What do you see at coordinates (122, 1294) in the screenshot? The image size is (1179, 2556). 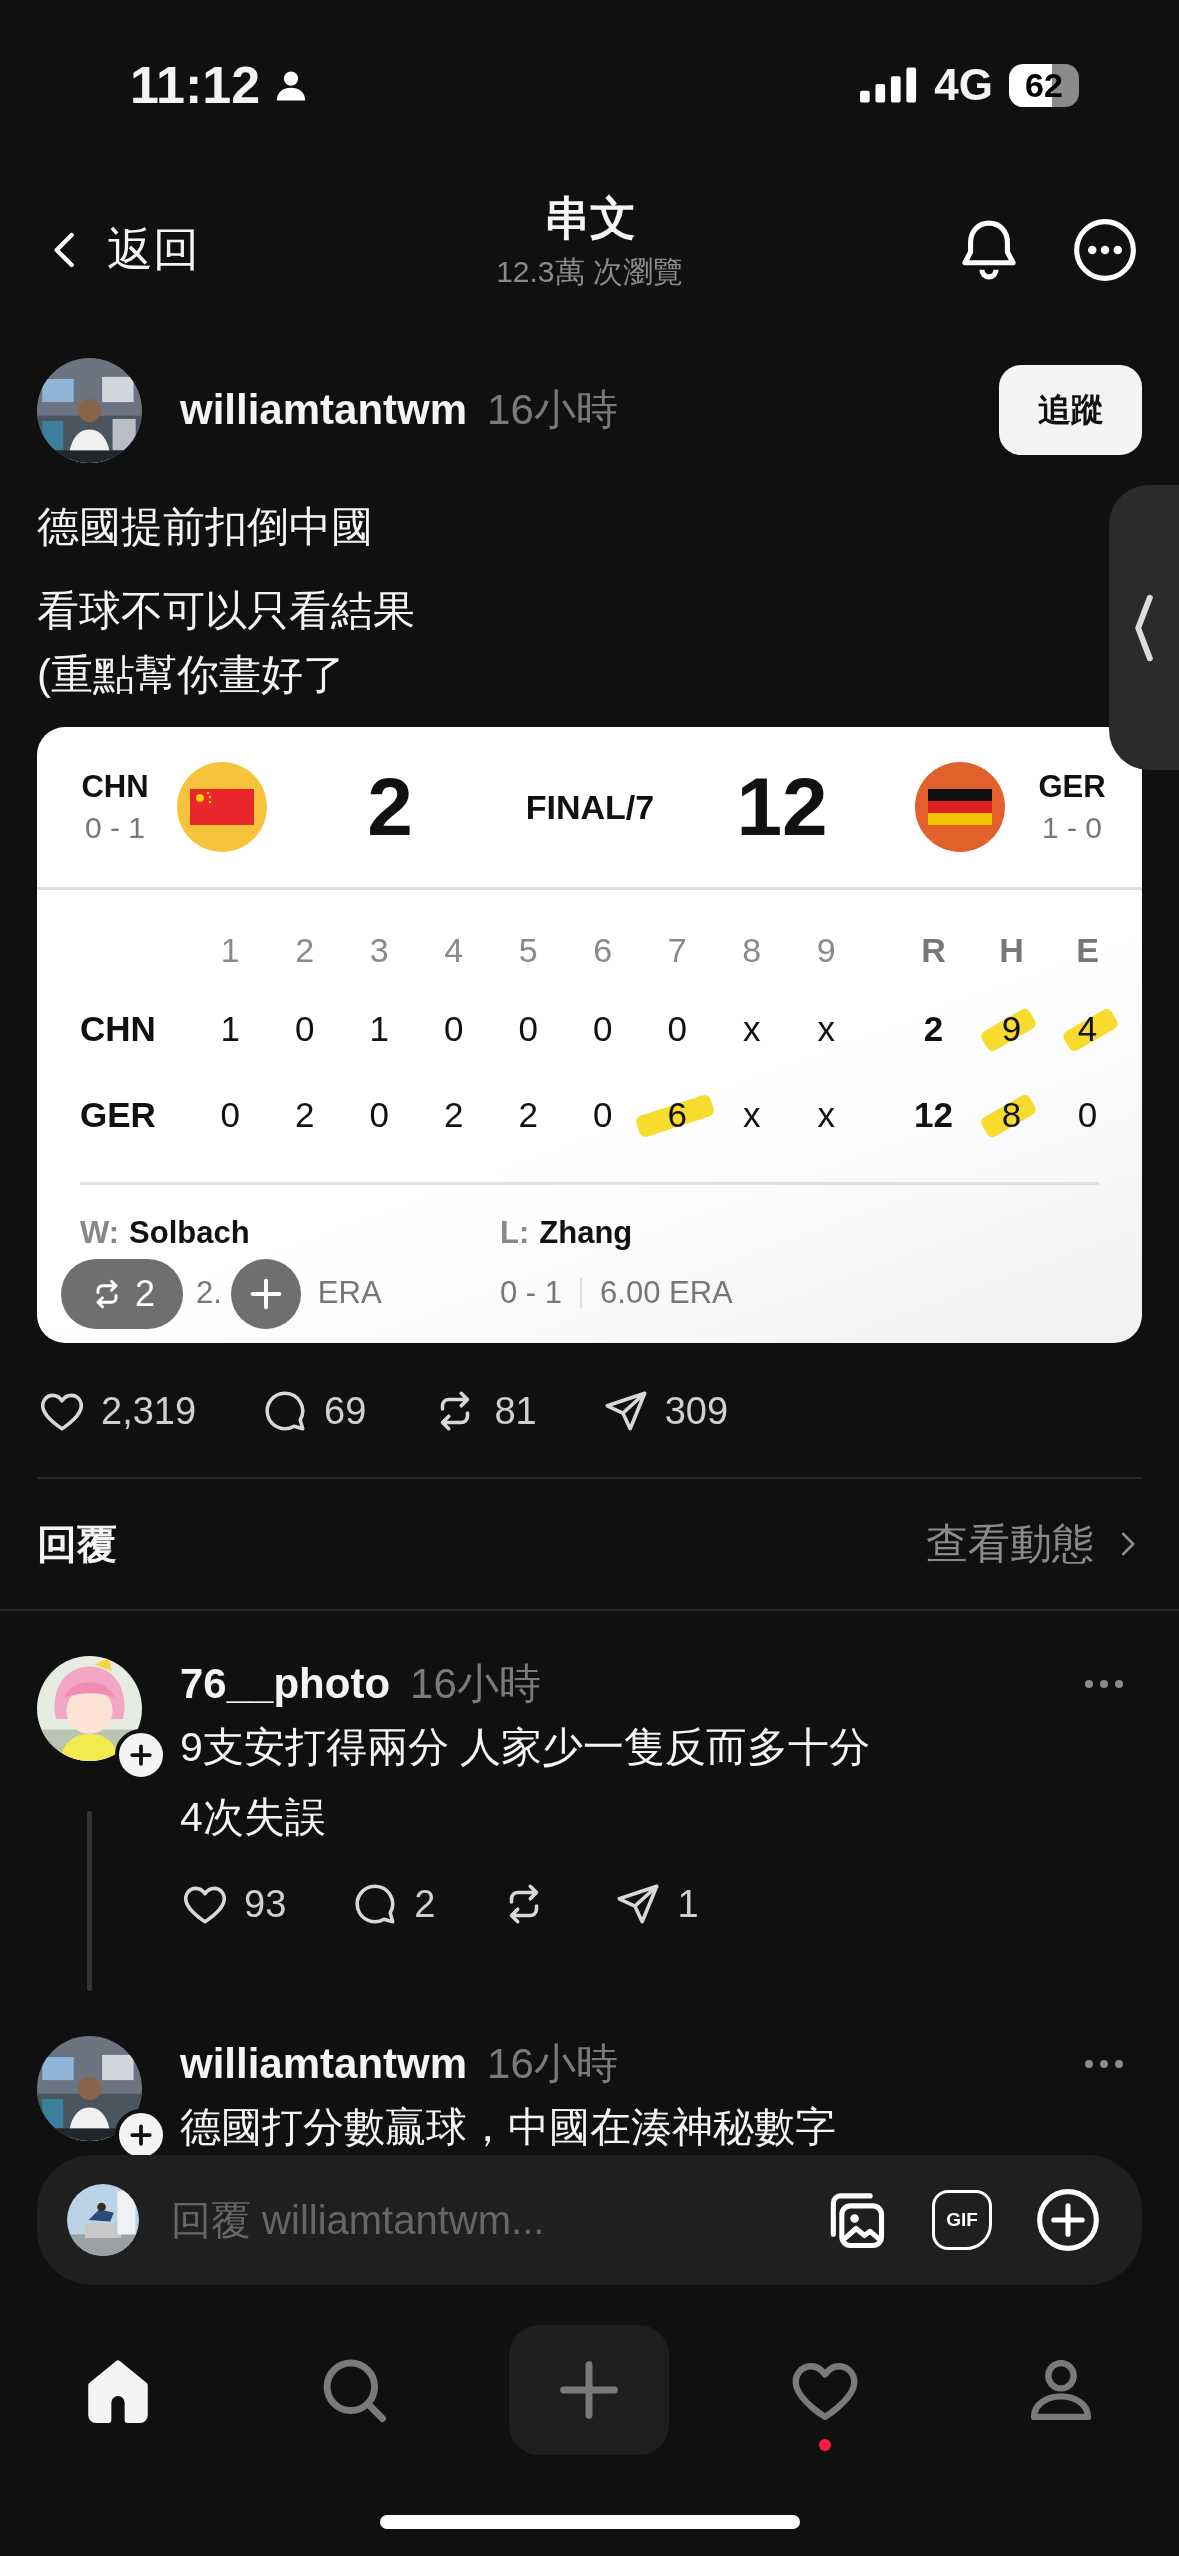 I see `repost-count-chip: 2` at bounding box center [122, 1294].